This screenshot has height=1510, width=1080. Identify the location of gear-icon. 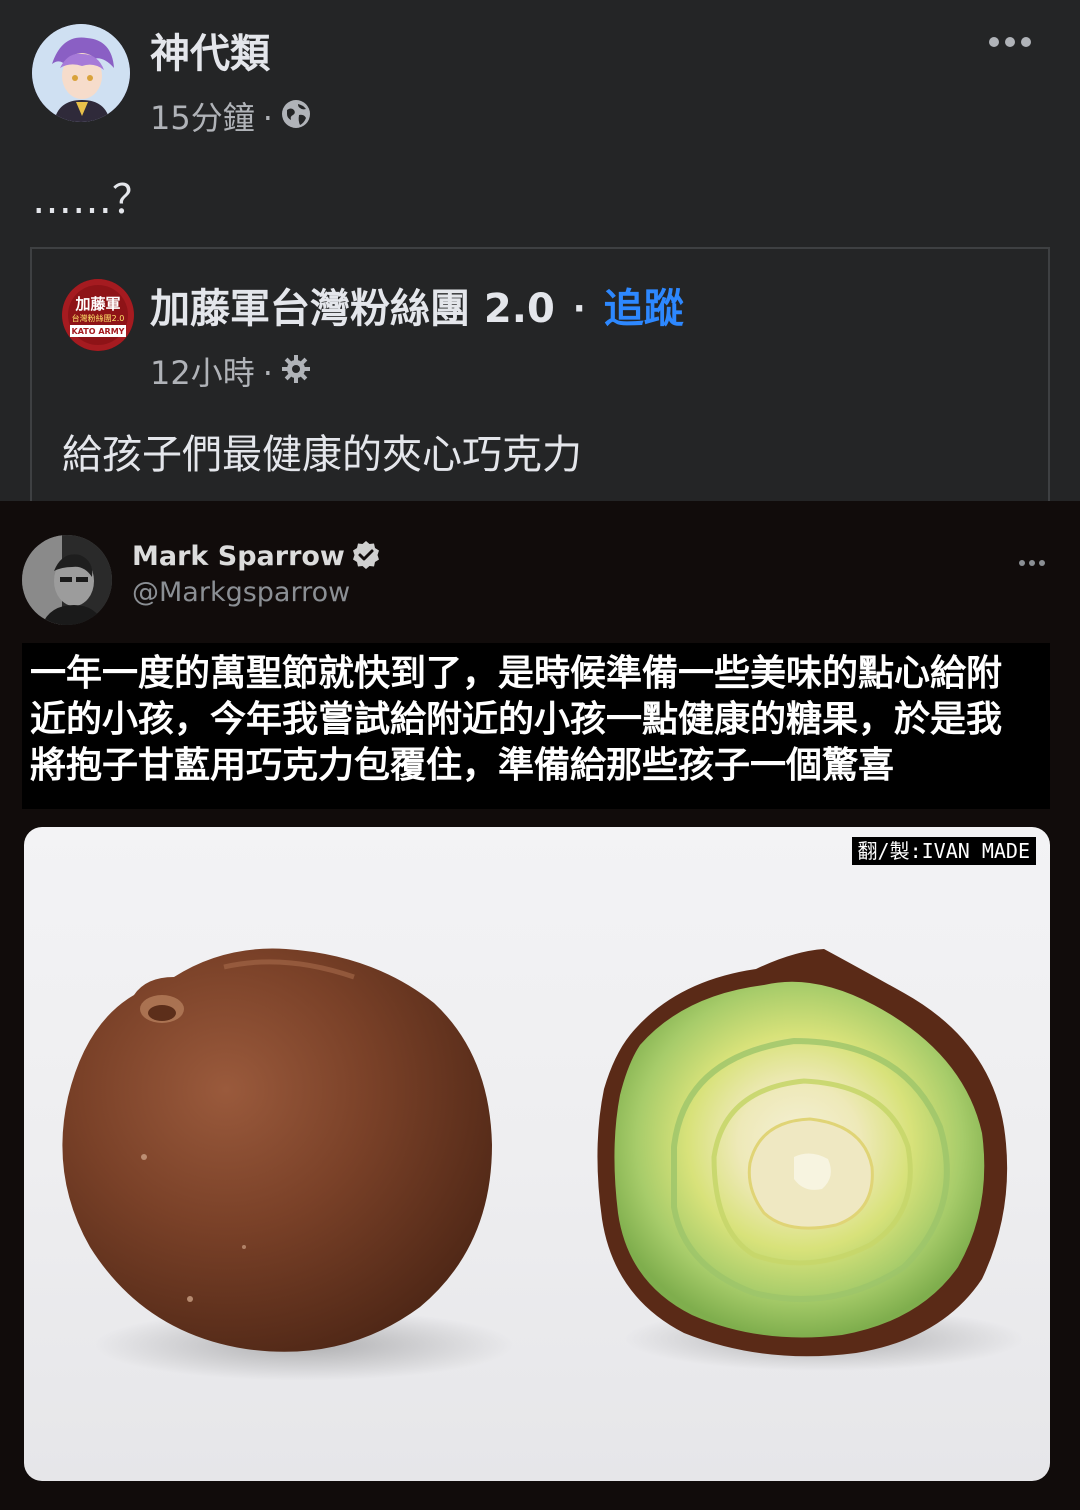
(296, 373).